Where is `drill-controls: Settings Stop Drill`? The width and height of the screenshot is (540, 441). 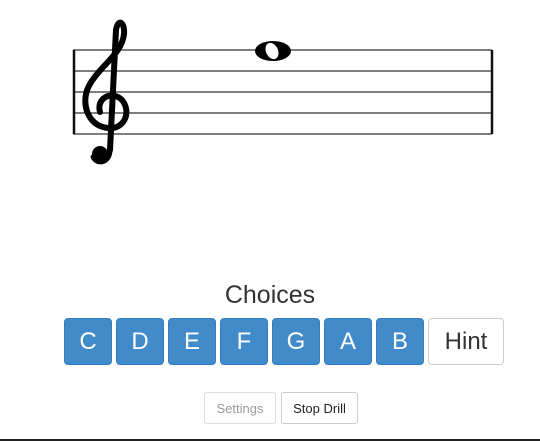 drill-controls: Settings Stop Drill is located at coordinates (281, 408).